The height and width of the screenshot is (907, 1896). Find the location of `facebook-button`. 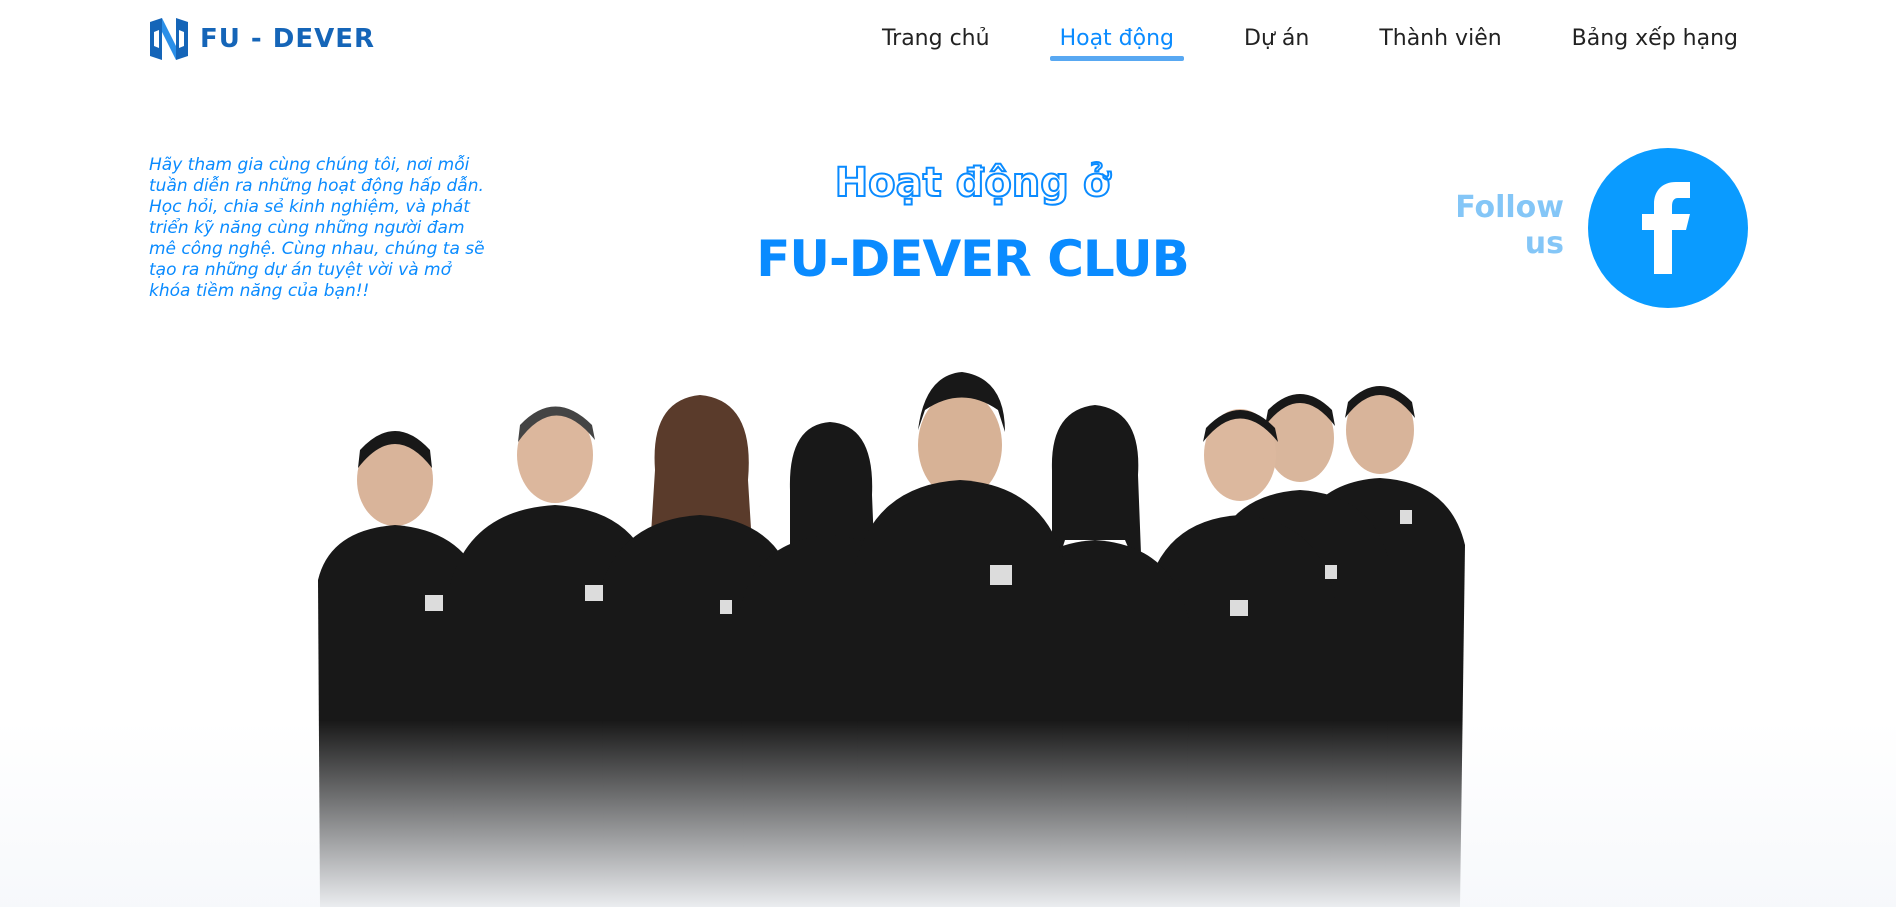

facebook-button is located at coordinates (1668, 228).